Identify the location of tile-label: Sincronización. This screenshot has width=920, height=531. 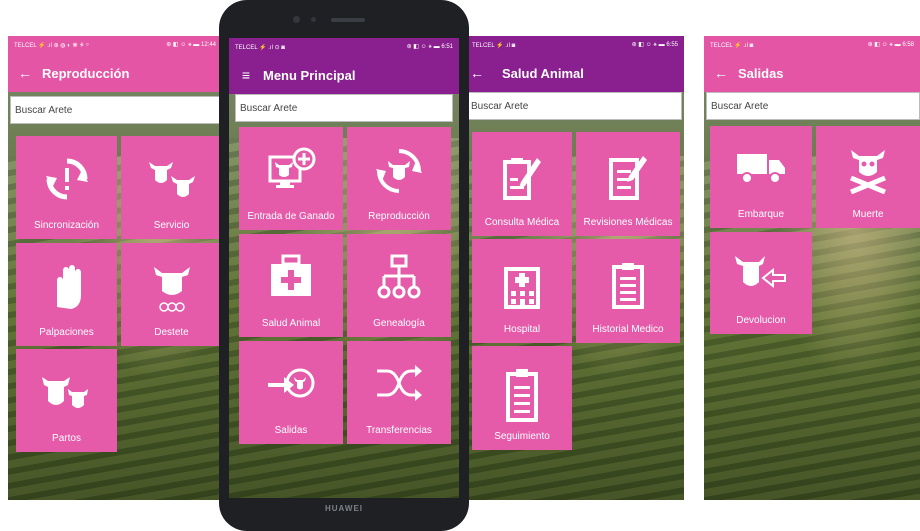
(66, 225).